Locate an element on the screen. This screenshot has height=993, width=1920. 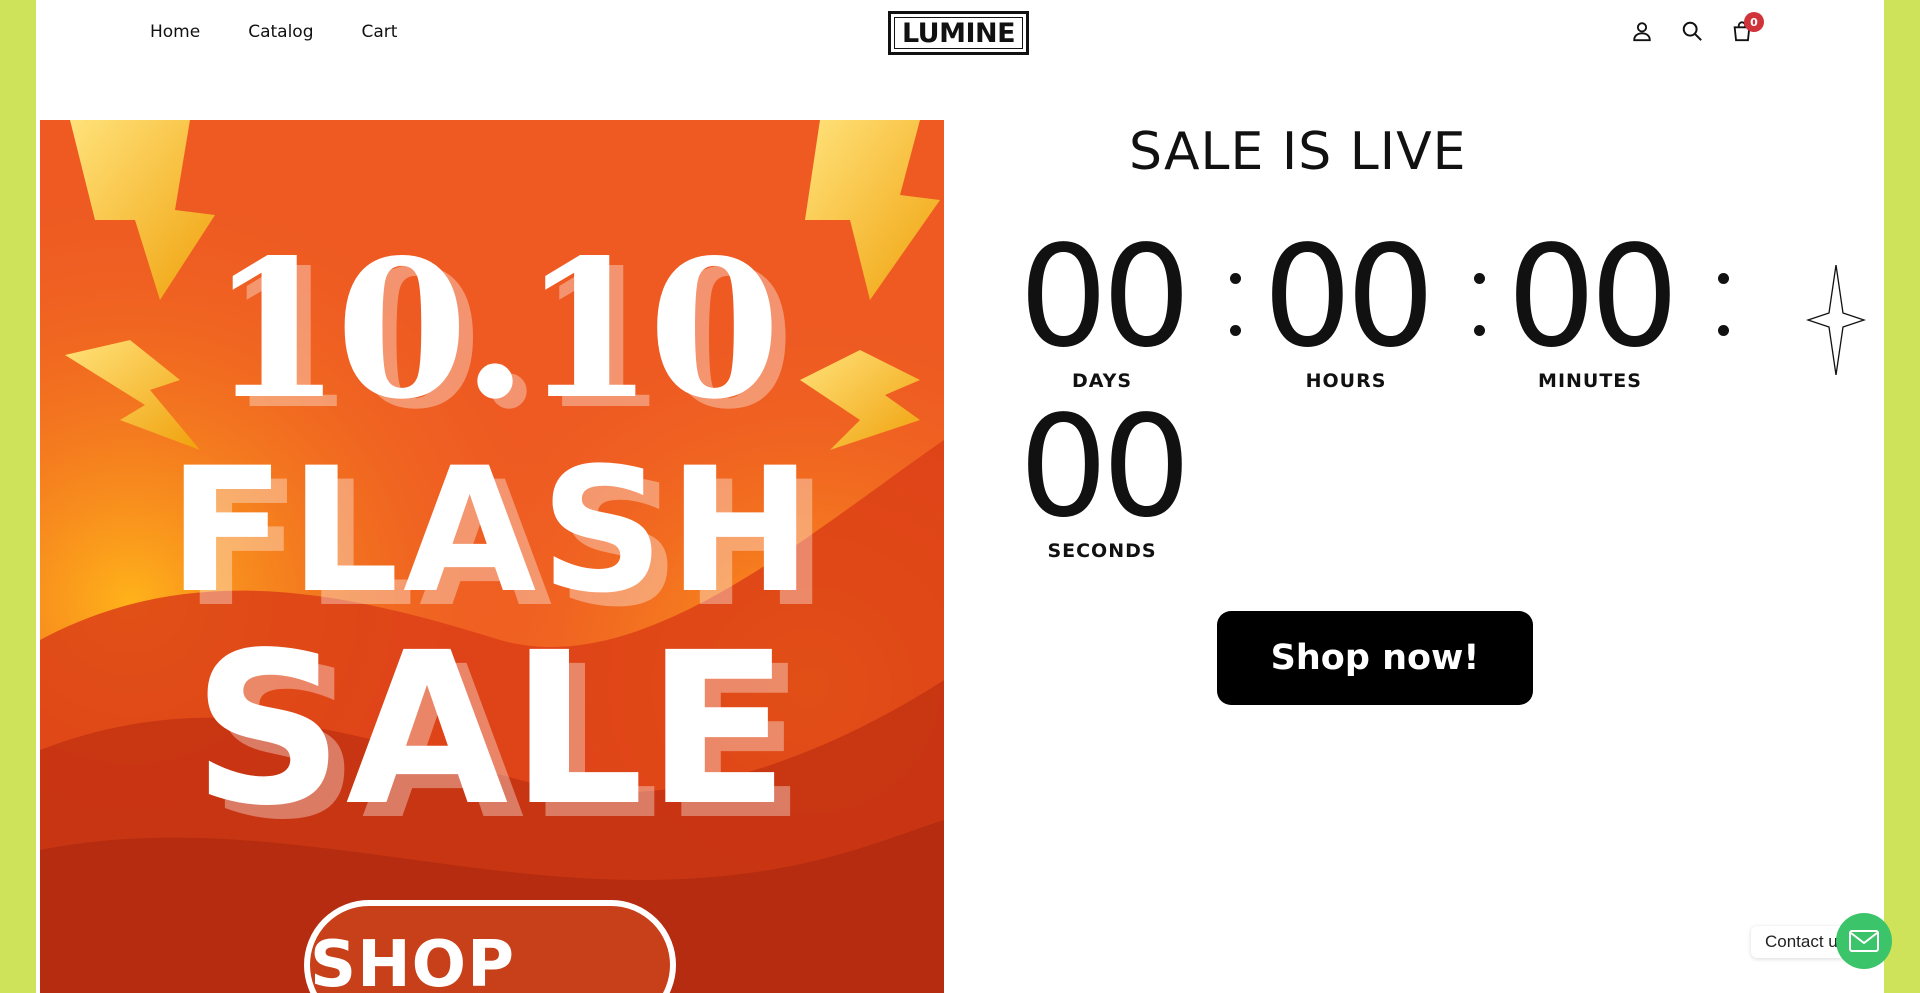
mail-icon is located at coordinates (1864, 941).